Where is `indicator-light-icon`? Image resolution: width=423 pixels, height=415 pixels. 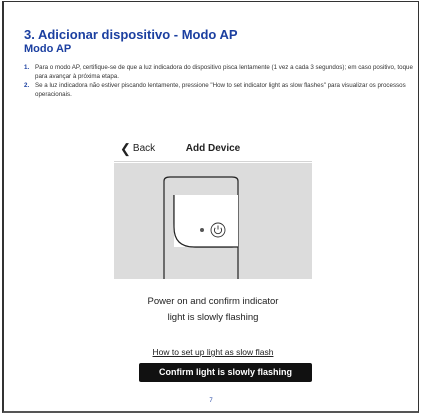
indicator-light-icon is located at coordinates (202, 230).